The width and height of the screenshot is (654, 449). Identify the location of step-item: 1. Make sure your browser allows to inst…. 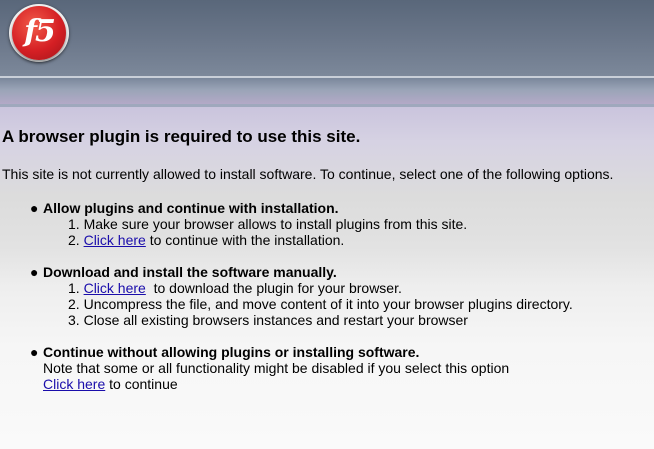
(267, 224).